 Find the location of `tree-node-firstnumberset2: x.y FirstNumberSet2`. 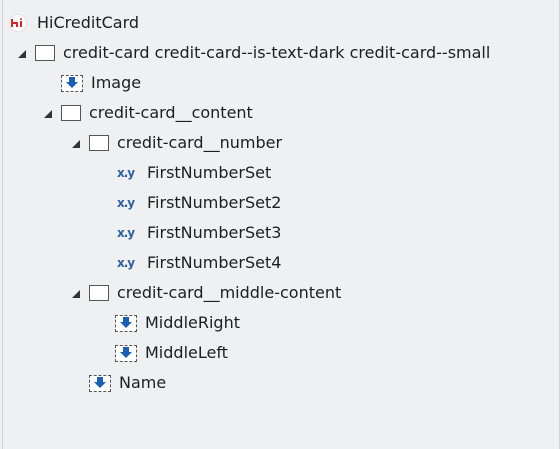

tree-node-firstnumberset2: x.y FirstNumberSet2 is located at coordinates (199, 203).